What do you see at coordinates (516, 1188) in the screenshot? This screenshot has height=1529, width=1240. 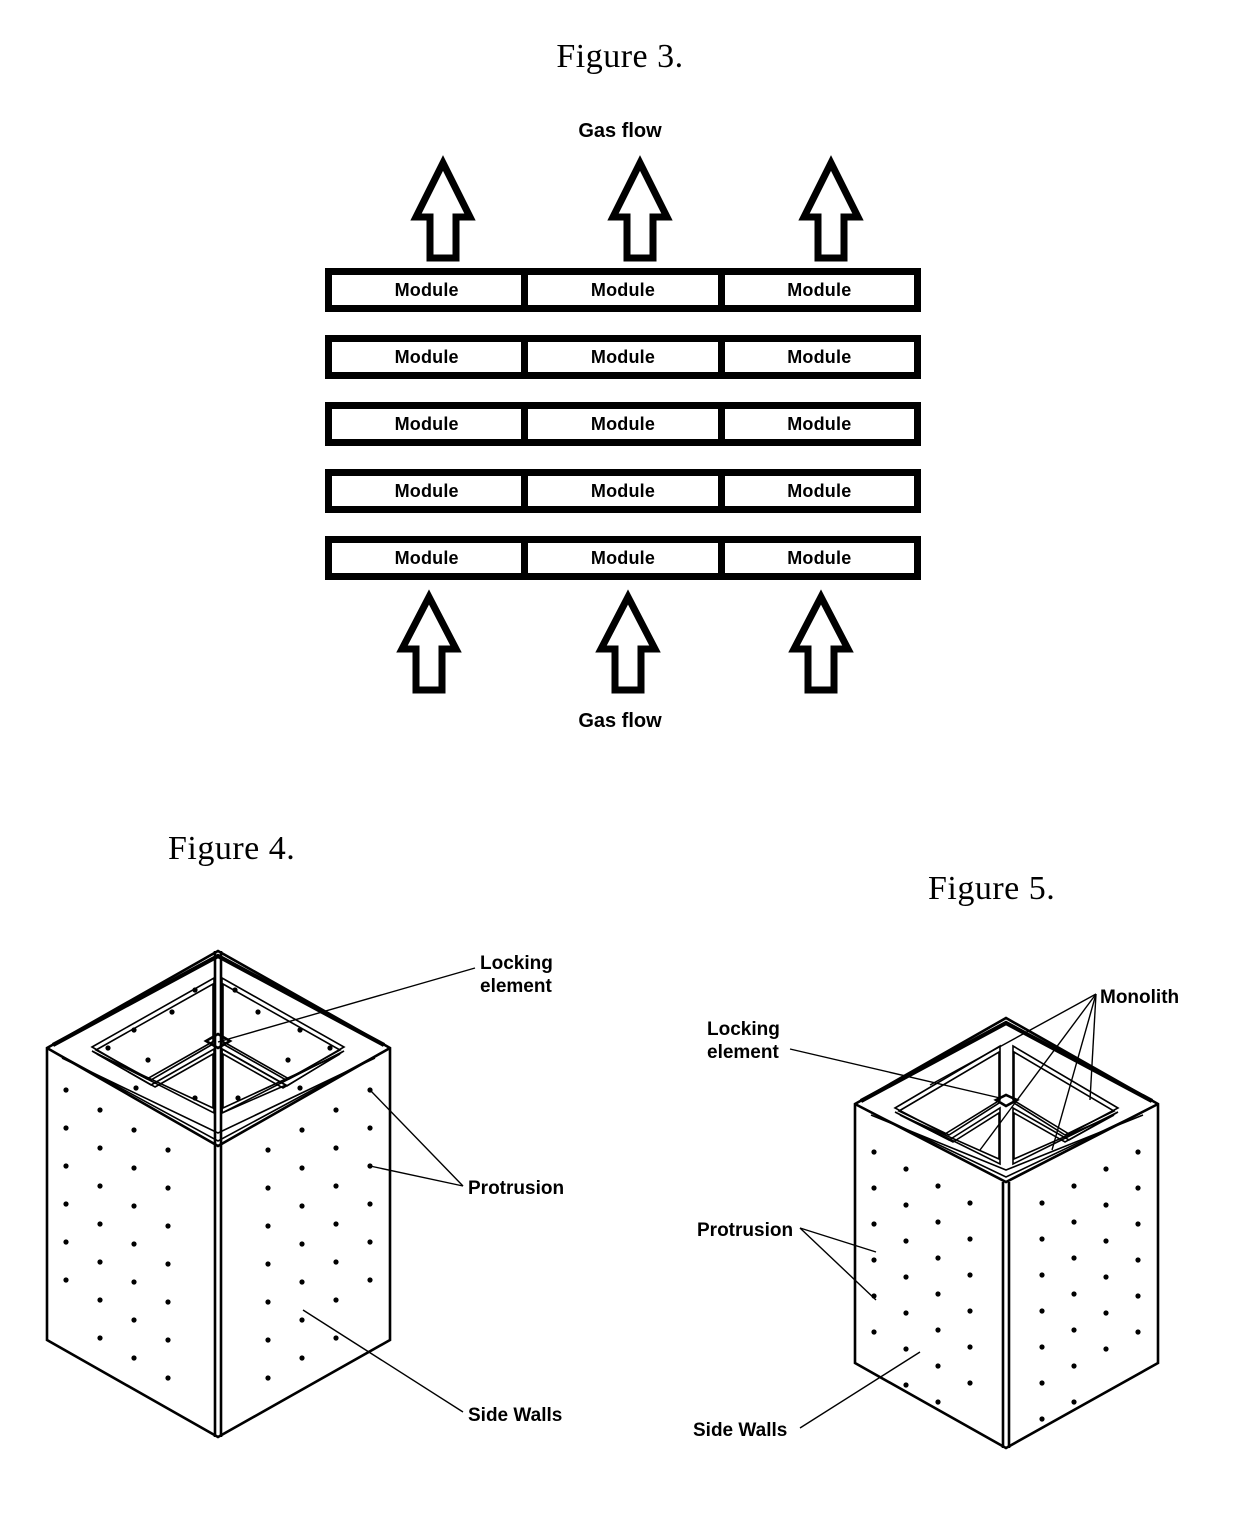 I see `figure-4-protrusion-label: Protrusion` at bounding box center [516, 1188].